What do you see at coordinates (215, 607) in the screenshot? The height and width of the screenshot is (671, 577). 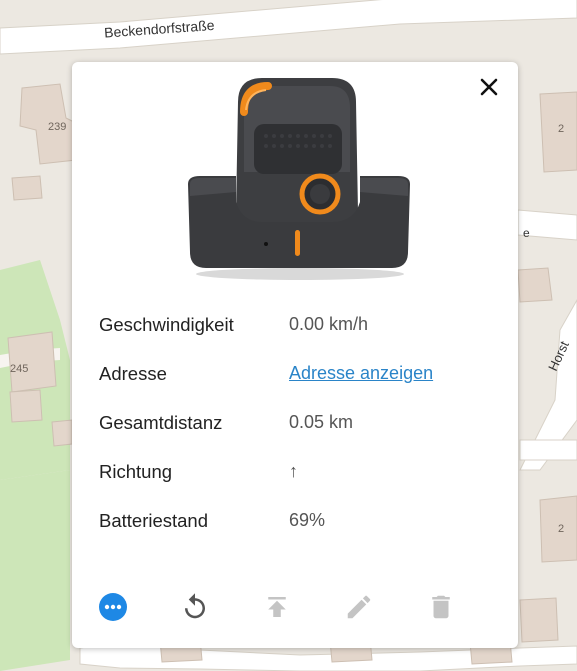 I see `replay-button` at bounding box center [215, 607].